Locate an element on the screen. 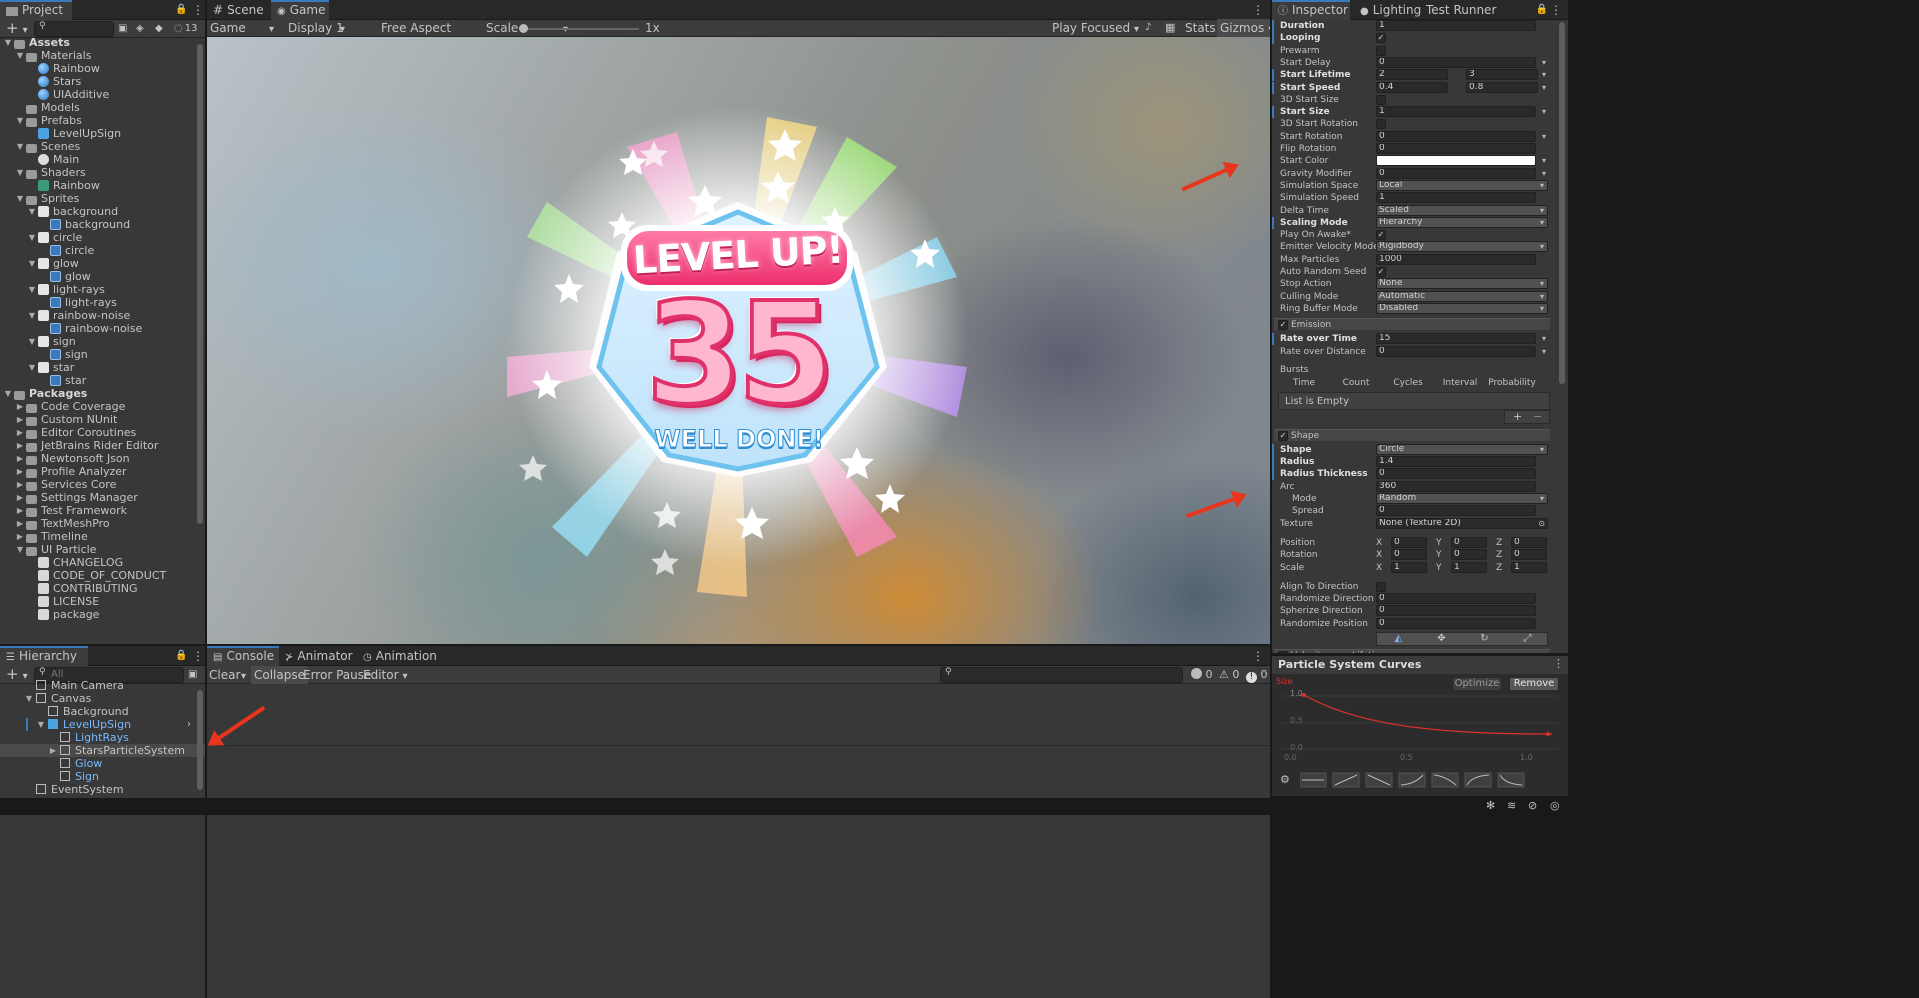  project-tree-item: UIAdditive is located at coordinates (102, 94).